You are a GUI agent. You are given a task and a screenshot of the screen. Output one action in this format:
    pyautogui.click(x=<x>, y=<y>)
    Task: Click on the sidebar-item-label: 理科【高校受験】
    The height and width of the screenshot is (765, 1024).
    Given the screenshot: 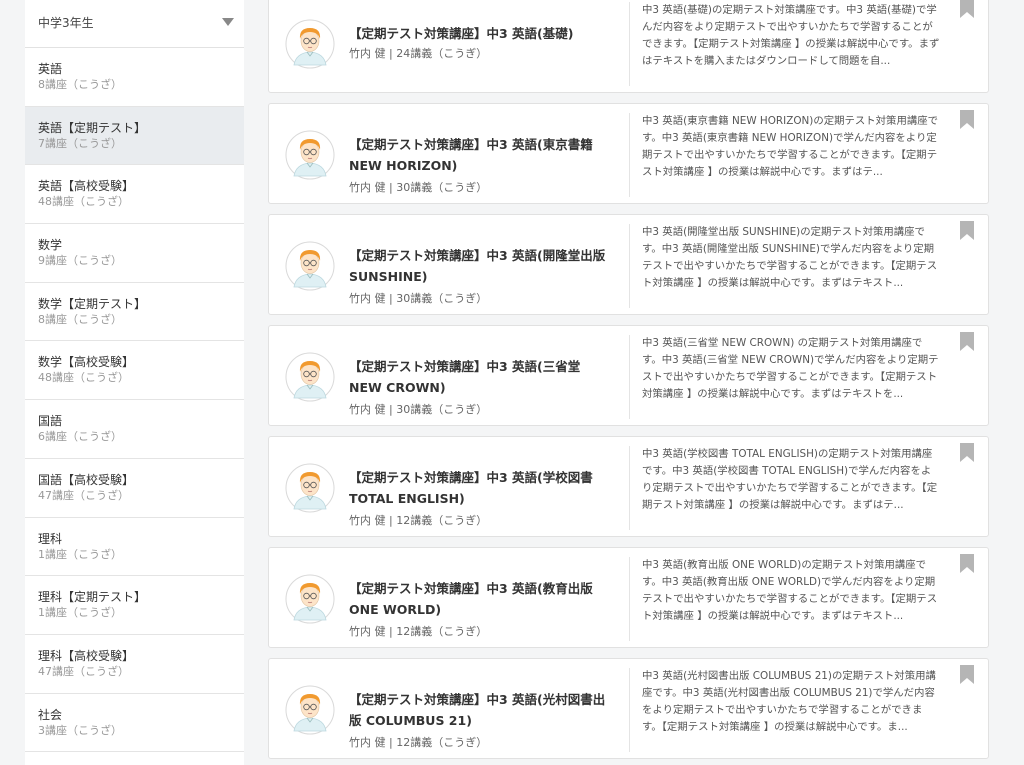 What is the action you would take?
    pyautogui.click(x=86, y=655)
    